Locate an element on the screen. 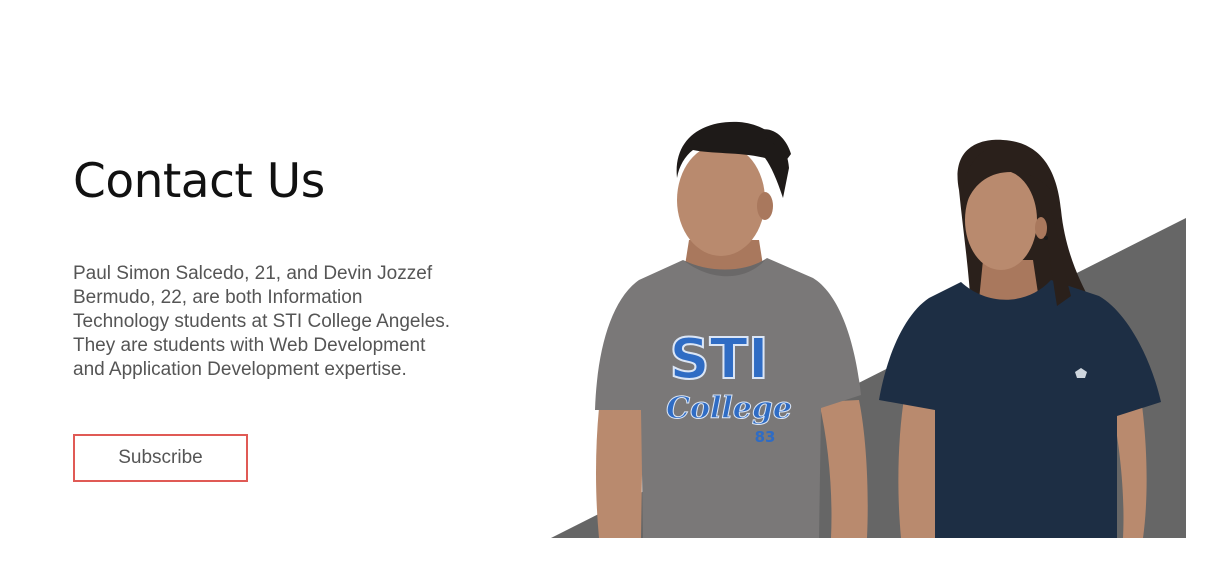 This screenshot has width=1213, height=576. shirt-print-number: 83 is located at coordinates (765, 437).